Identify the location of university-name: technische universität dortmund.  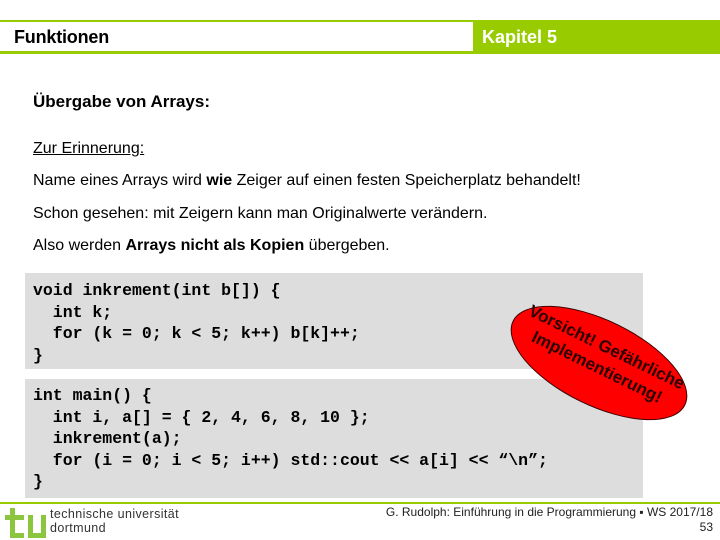
(114, 521).